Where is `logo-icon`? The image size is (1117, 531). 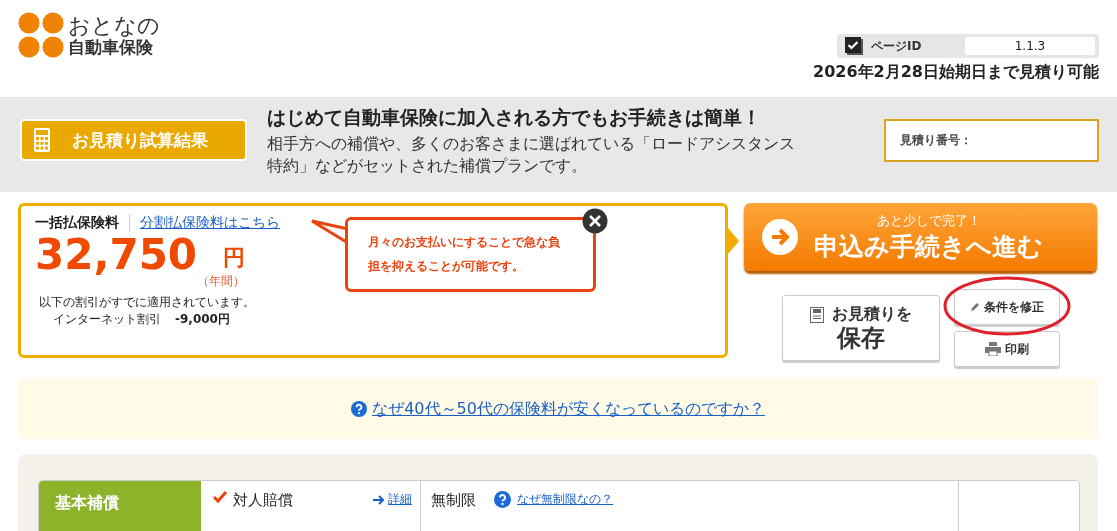 logo-icon is located at coordinates (41, 35).